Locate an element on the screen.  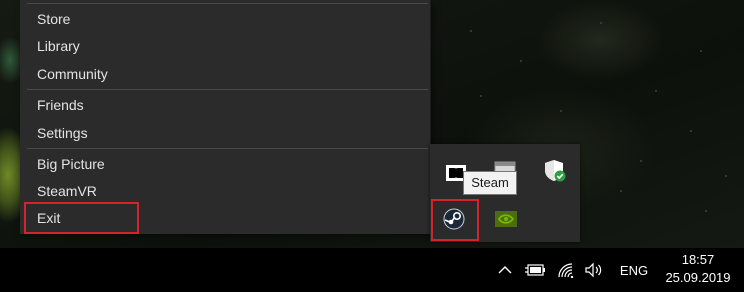
windows-security-icon is located at coordinates (555, 171).